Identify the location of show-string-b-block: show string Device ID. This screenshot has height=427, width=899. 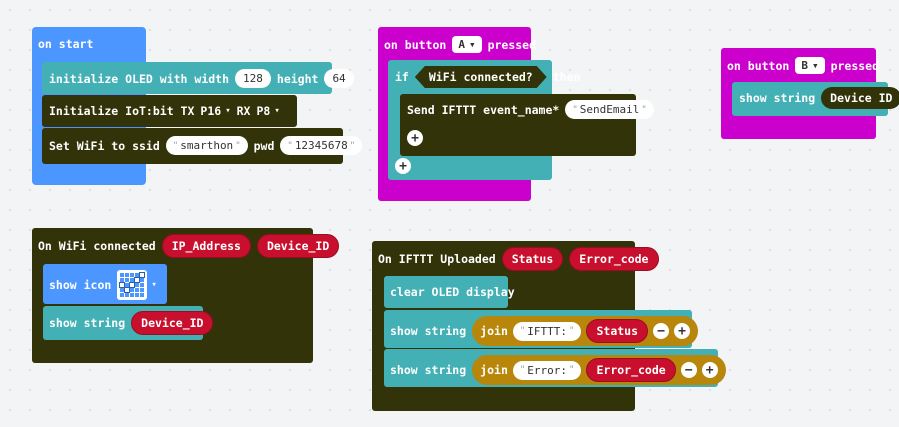
(815, 99).